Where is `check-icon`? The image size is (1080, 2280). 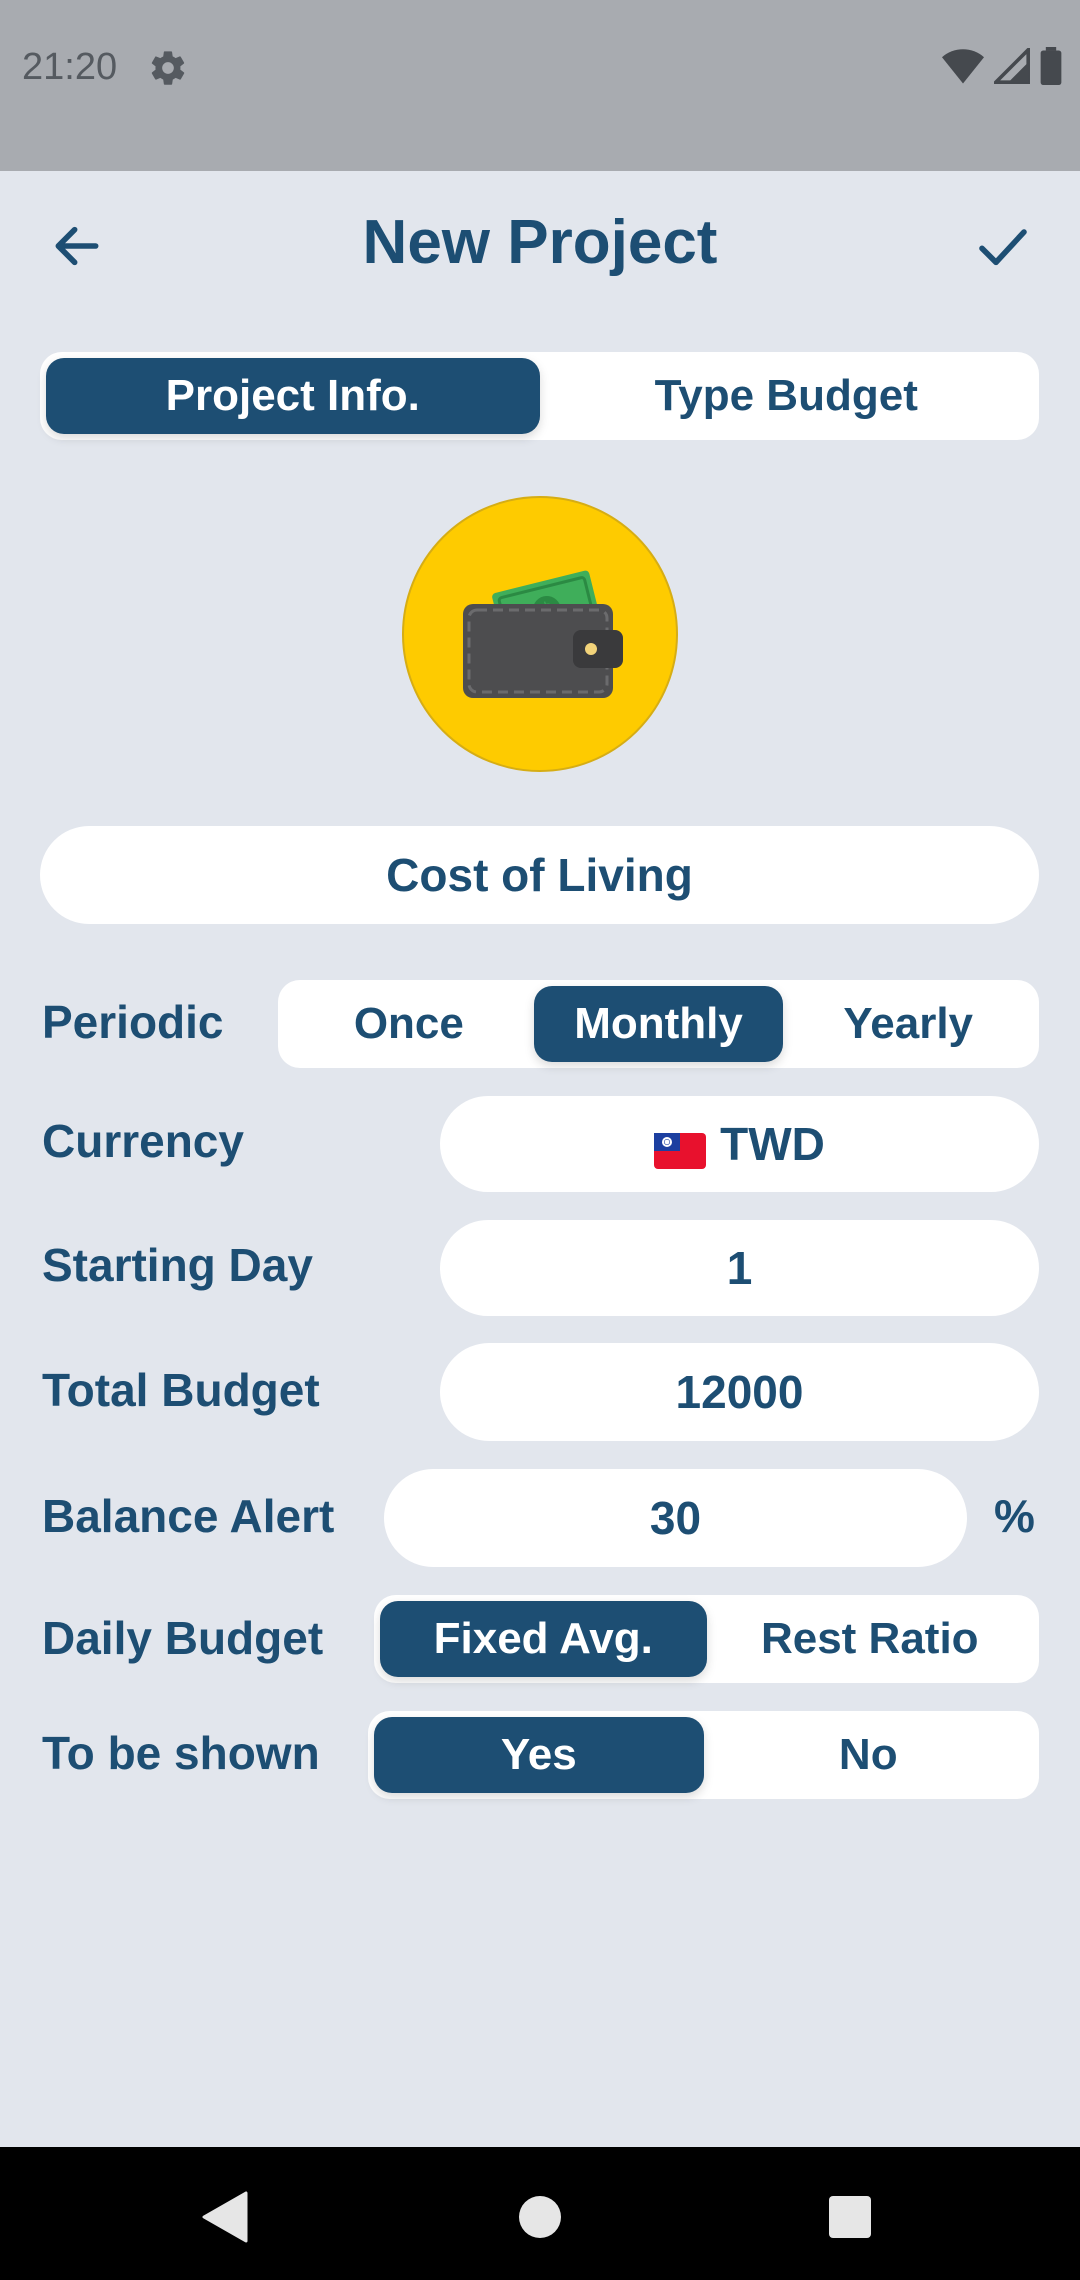
check-icon is located at coordinates (1003, 248).